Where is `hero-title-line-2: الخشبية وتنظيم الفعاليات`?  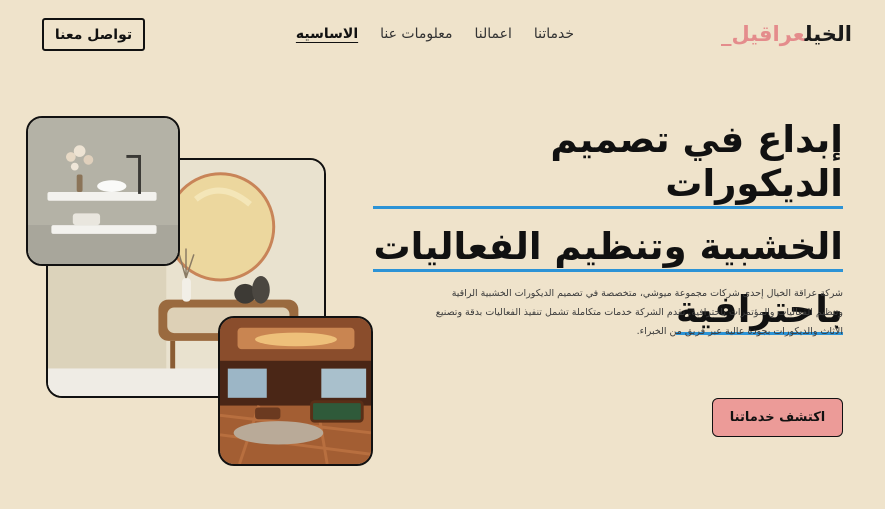 hero-title-line-2: الخشبية وتنظيم الفعاليات is located at coordinates (608, 248).